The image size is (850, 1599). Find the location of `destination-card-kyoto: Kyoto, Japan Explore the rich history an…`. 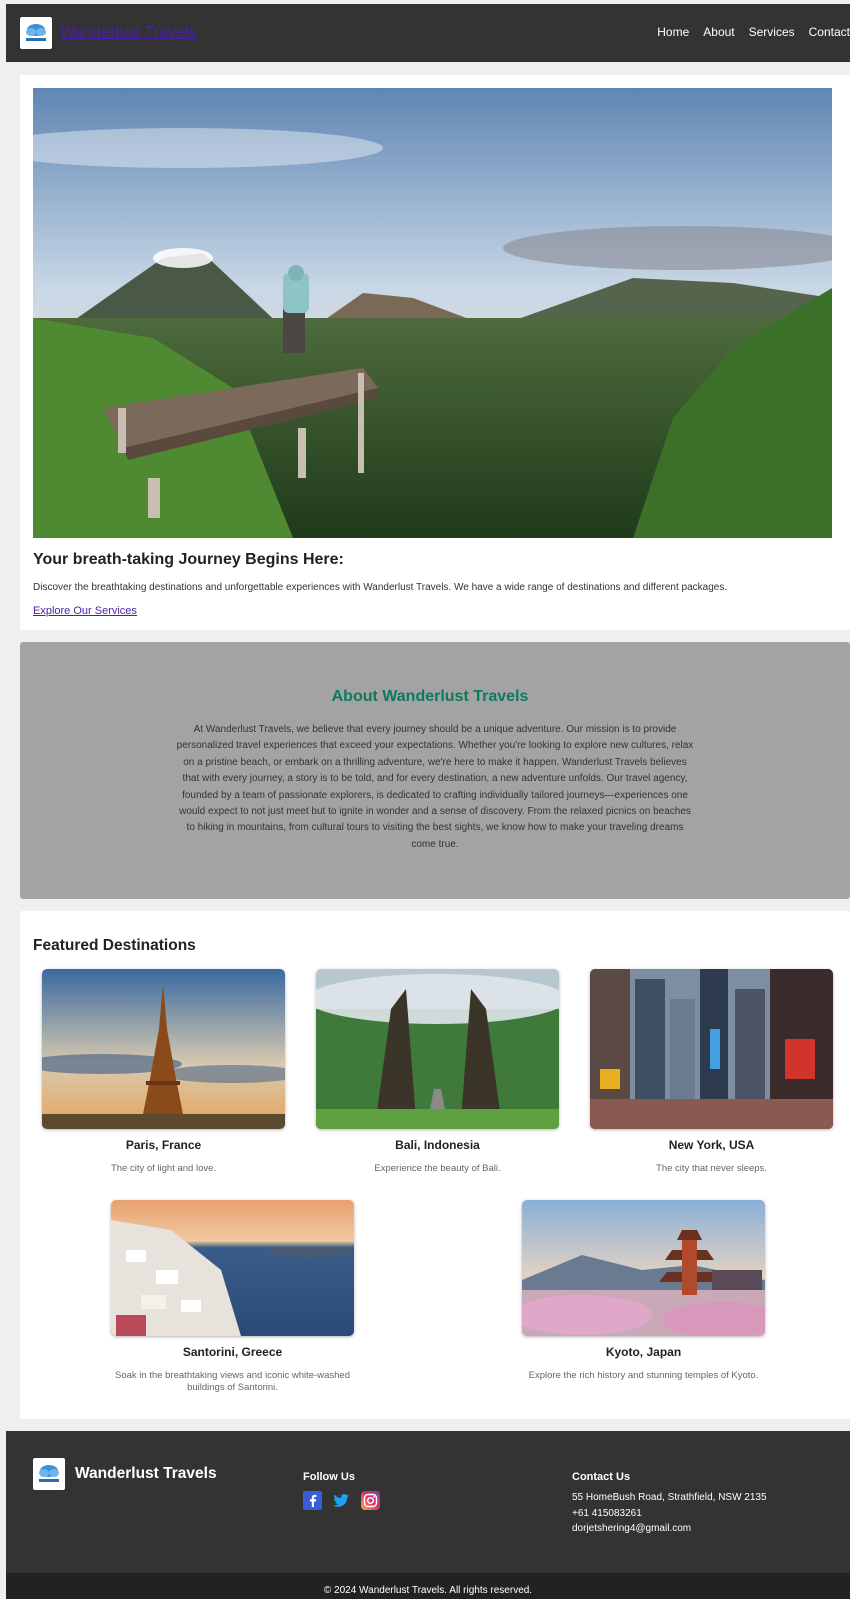

destination-card-kyoto: Kyoto, Japan Explore the rich history an… is located at coordinates (643, 1291).